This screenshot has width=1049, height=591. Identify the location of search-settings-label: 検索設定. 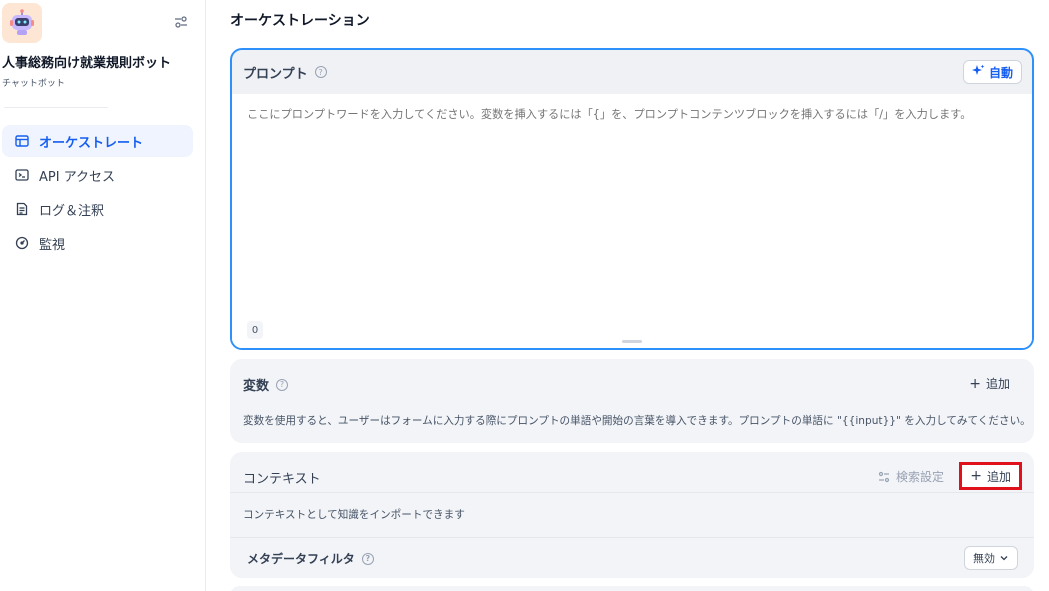
(920, 477).